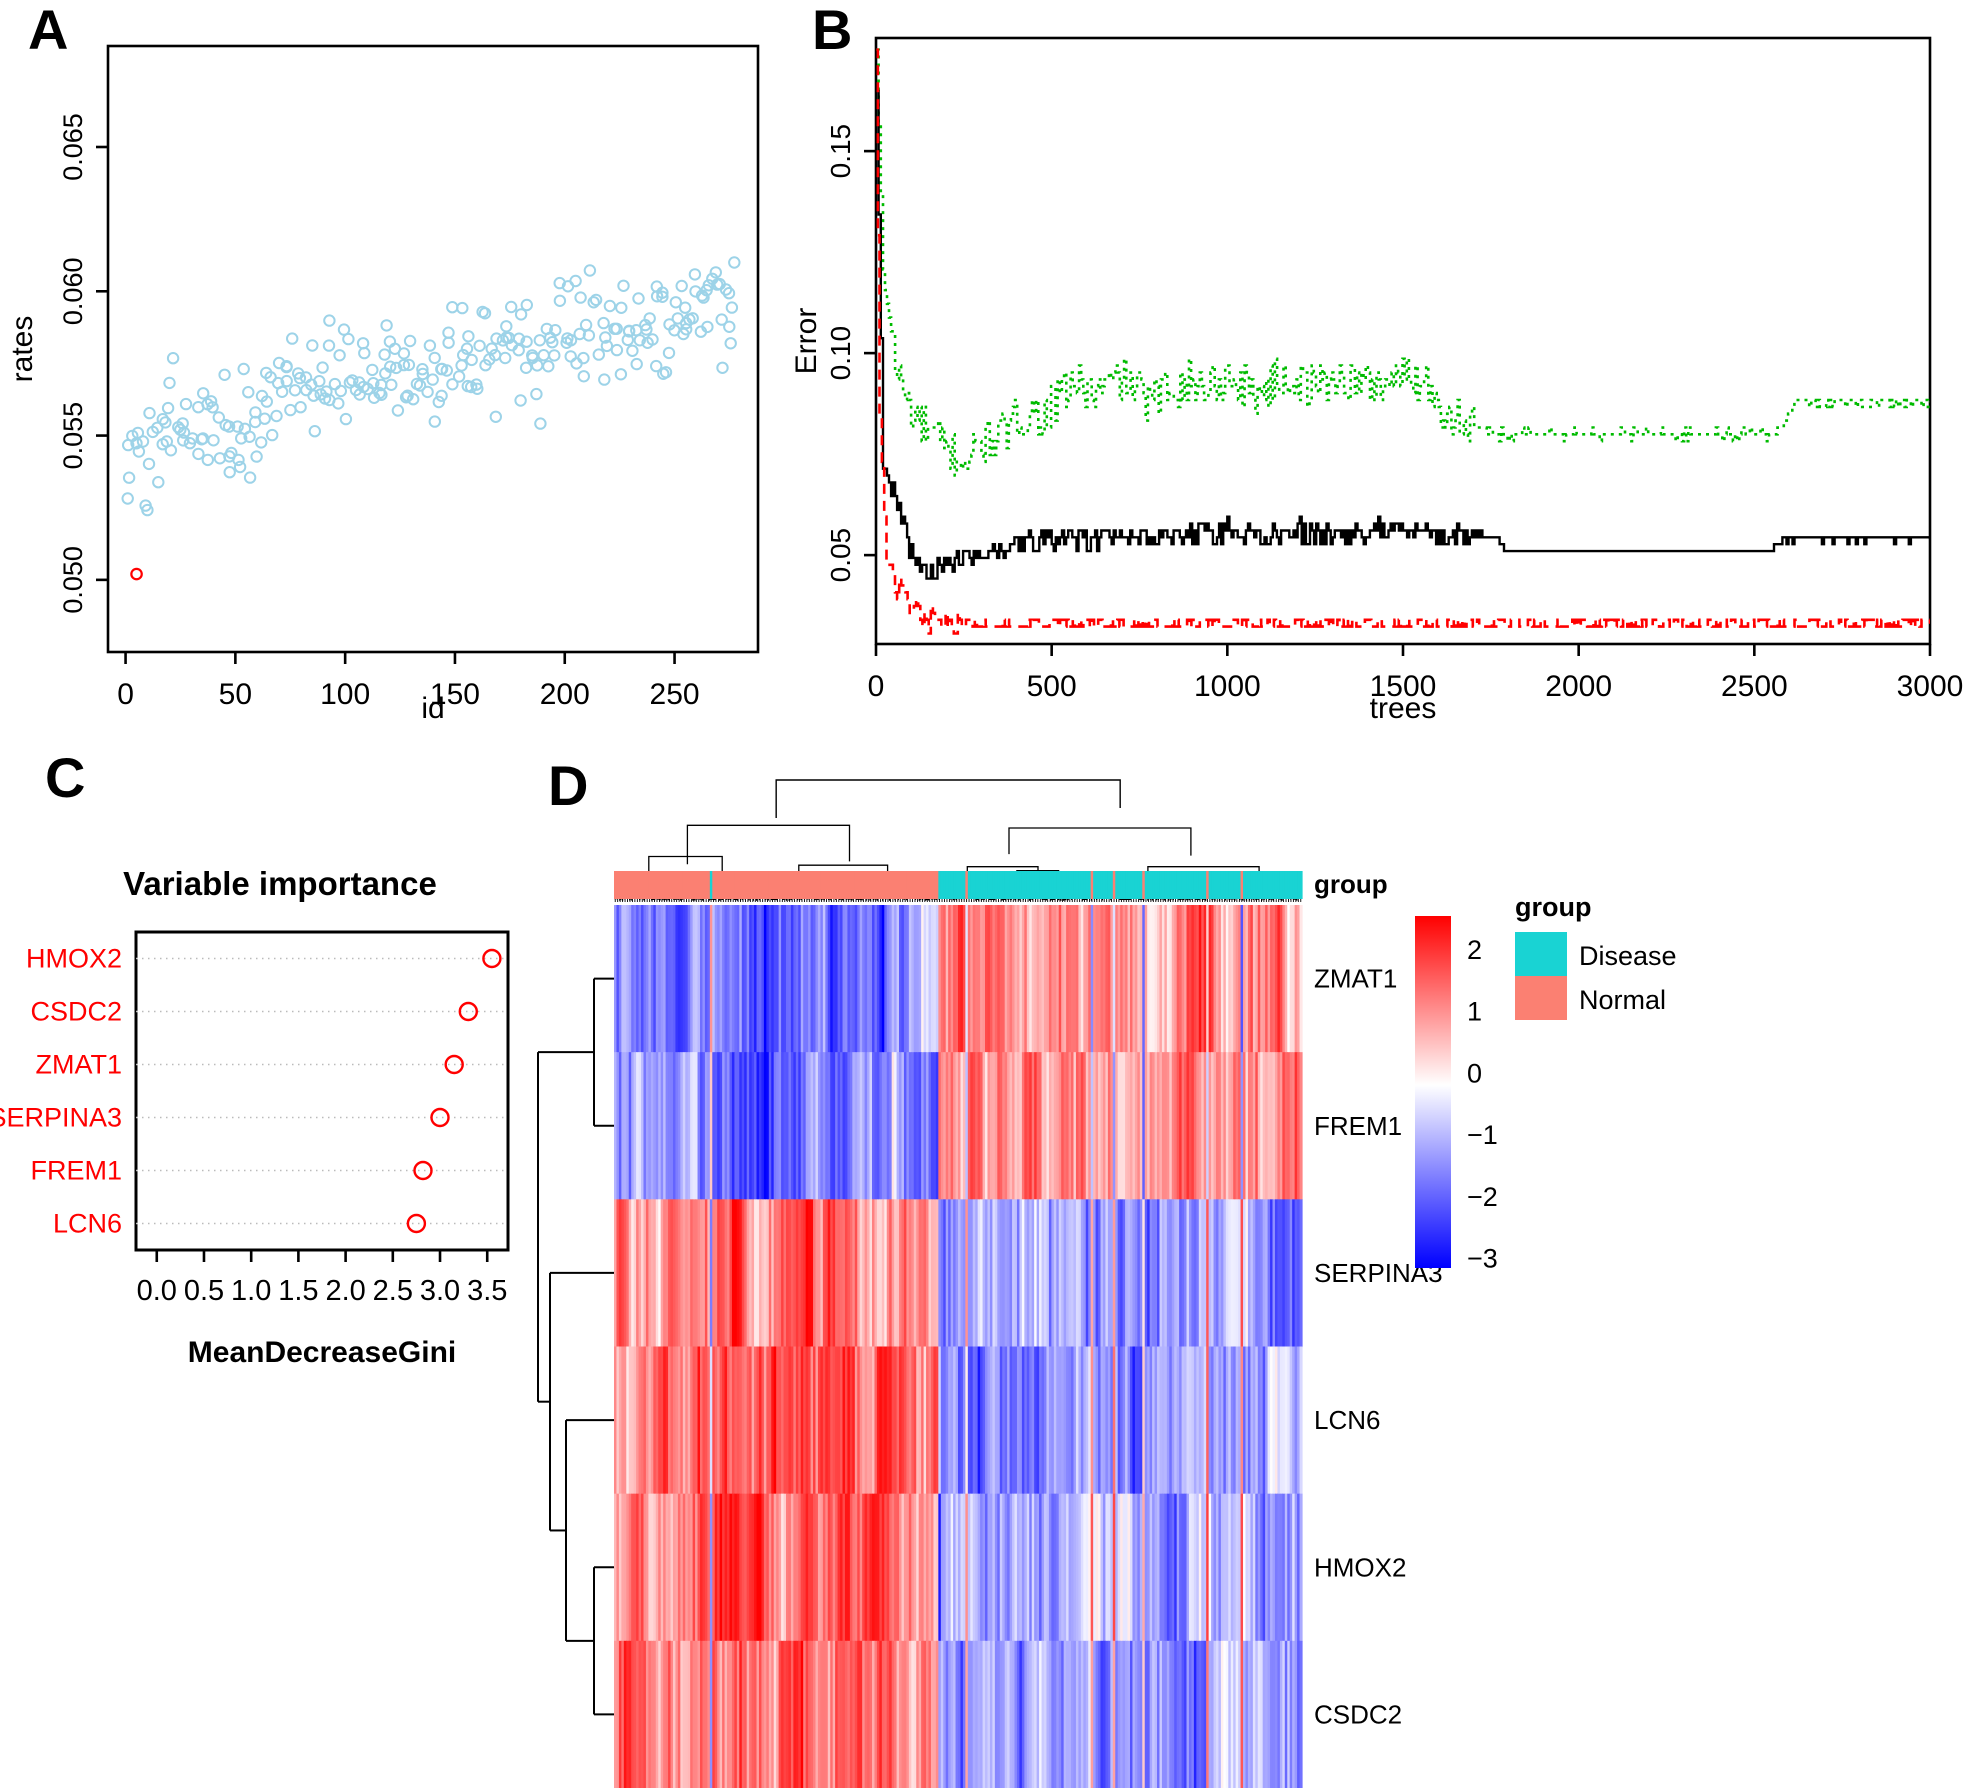  I want to click on category-label: ZMAT1, so click(79, 1065).